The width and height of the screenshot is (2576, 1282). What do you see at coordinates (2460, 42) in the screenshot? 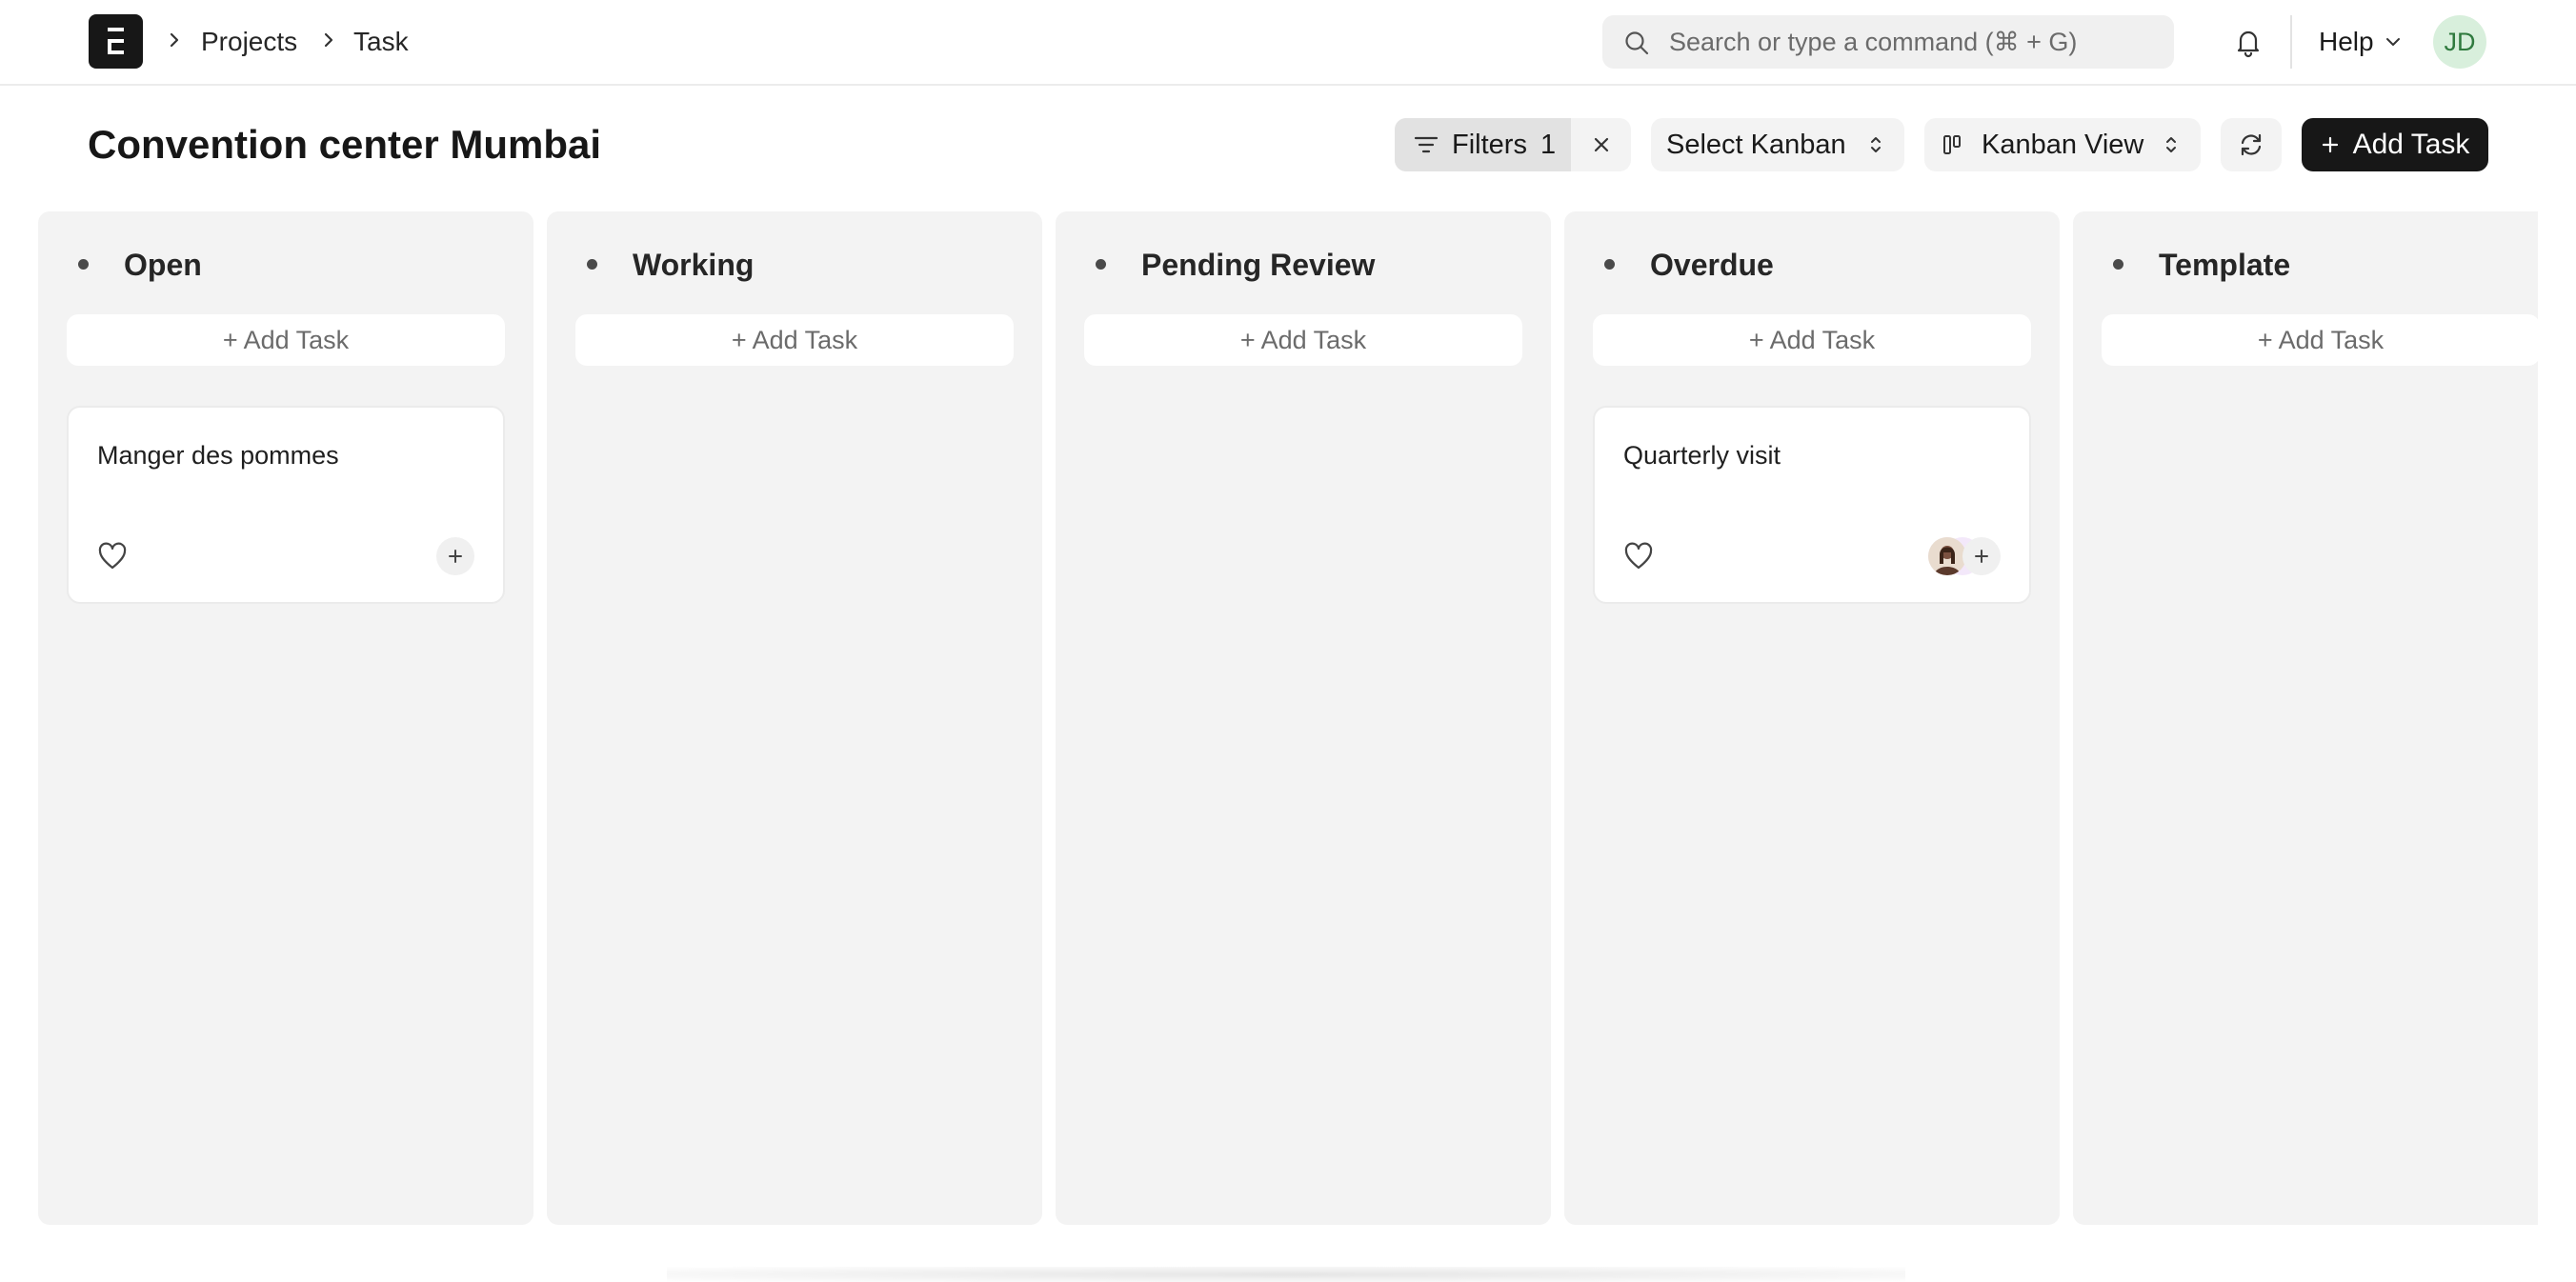
I see `user-avatar: JD` at bounding box center [2460, 42].